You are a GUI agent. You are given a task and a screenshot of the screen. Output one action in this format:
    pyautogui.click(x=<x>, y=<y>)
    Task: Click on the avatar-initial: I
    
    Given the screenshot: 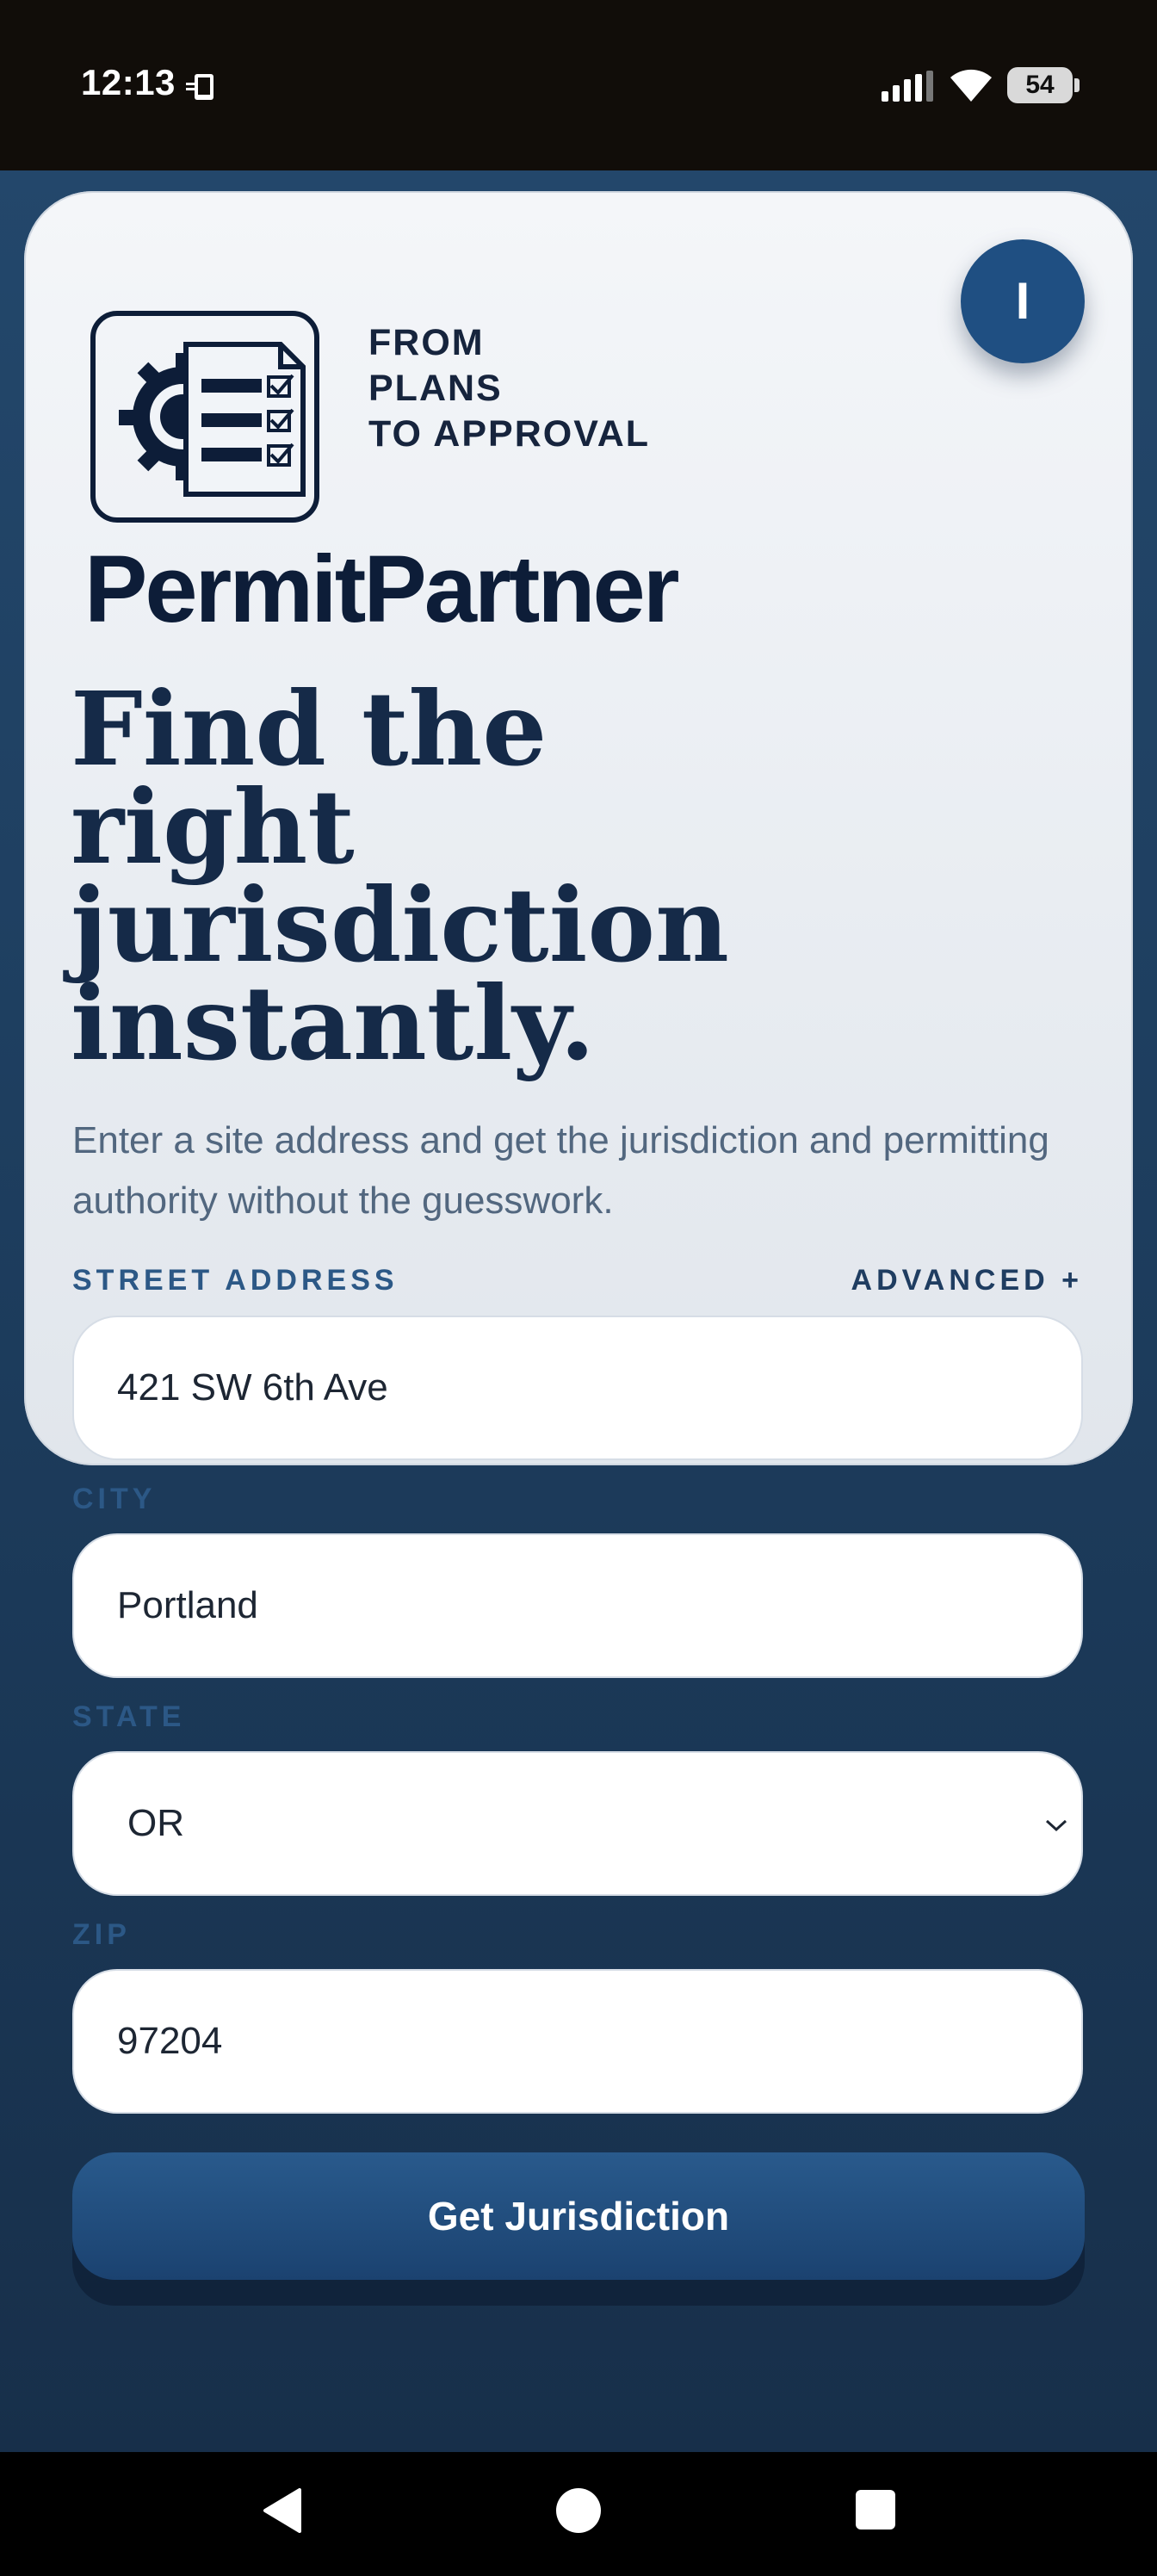 What is the action you would take?
    pyautogui.click(x=1023, y=301)
    